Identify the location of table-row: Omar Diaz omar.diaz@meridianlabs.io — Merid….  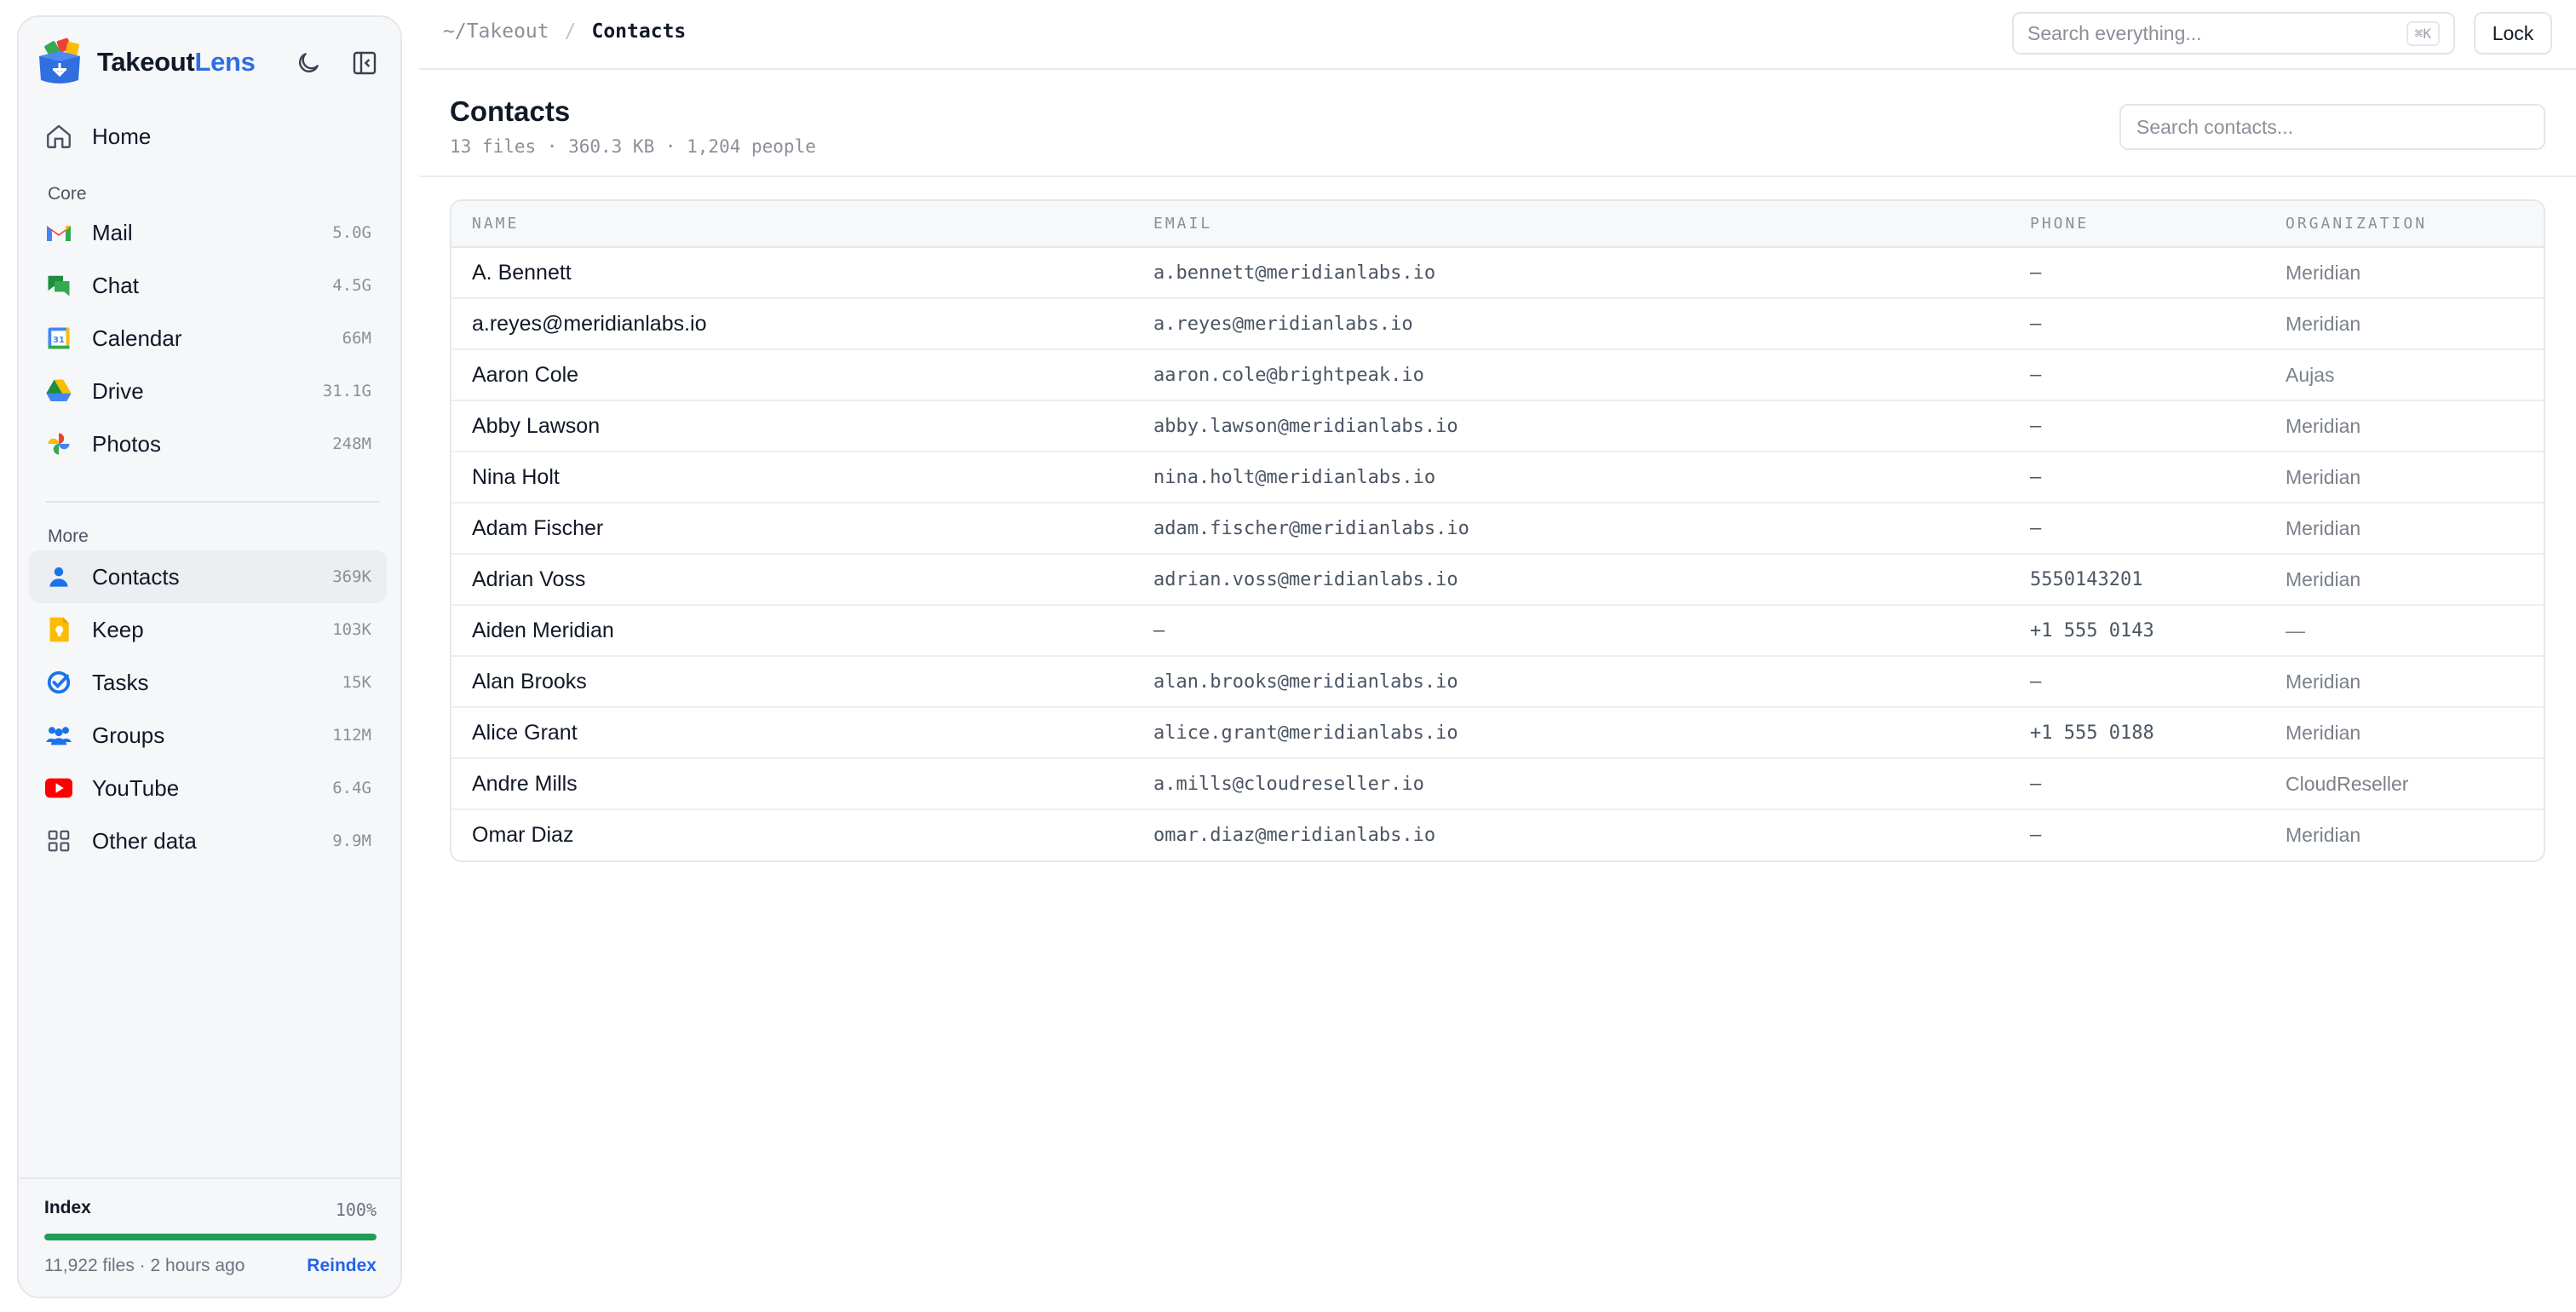
(1497, 834).